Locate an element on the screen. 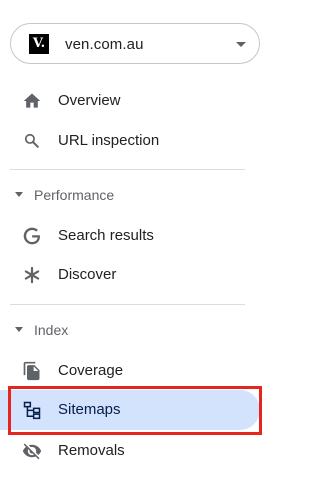 This screenshot has height=481, width=329. asterisk-icon is located at coordinates (32, 275).